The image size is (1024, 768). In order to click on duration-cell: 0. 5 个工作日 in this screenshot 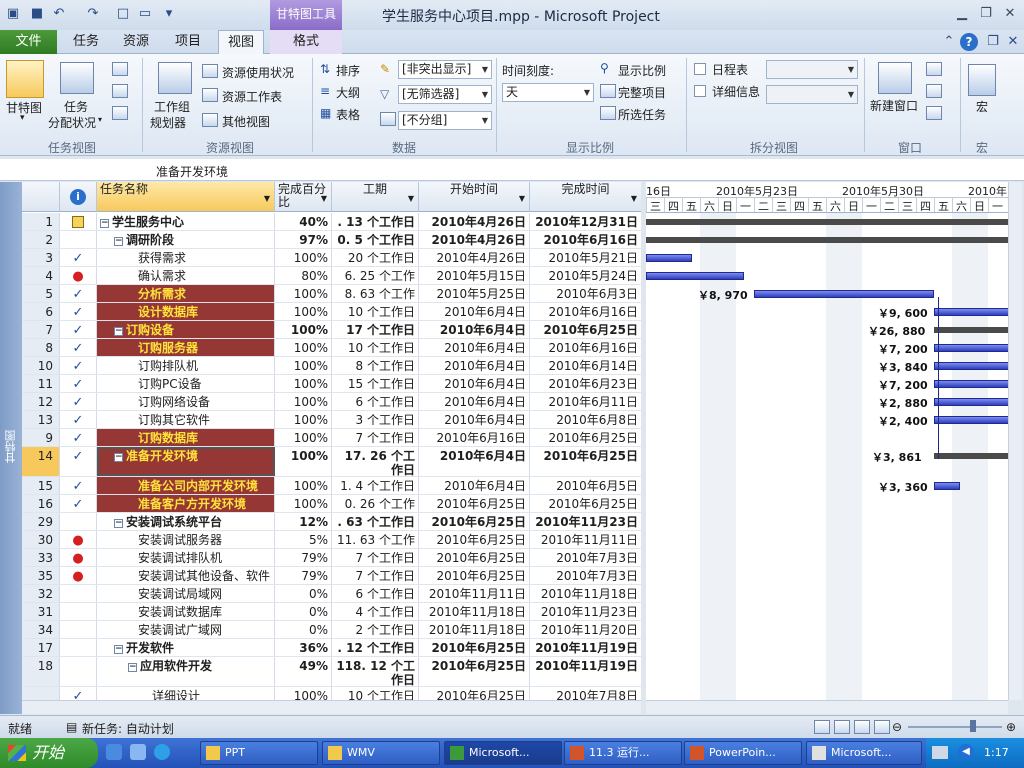, I will do `click(375, 239)`.